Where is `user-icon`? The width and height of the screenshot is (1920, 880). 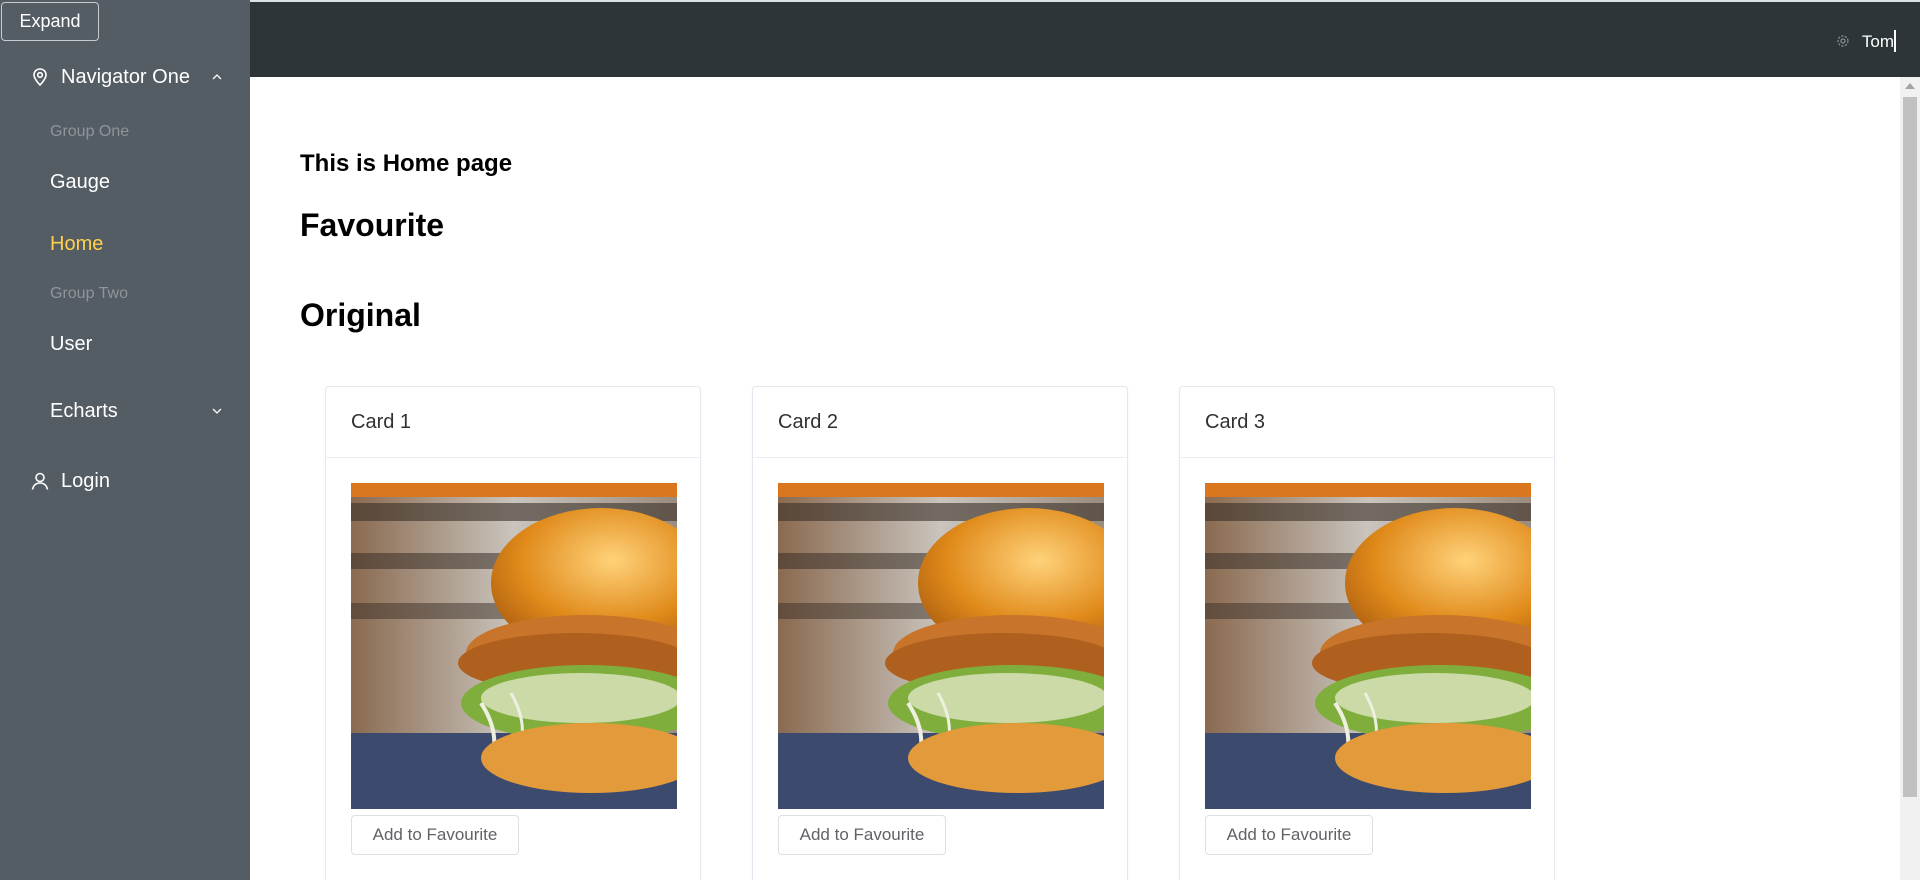 user-icon is located at coordinates (40, 481).